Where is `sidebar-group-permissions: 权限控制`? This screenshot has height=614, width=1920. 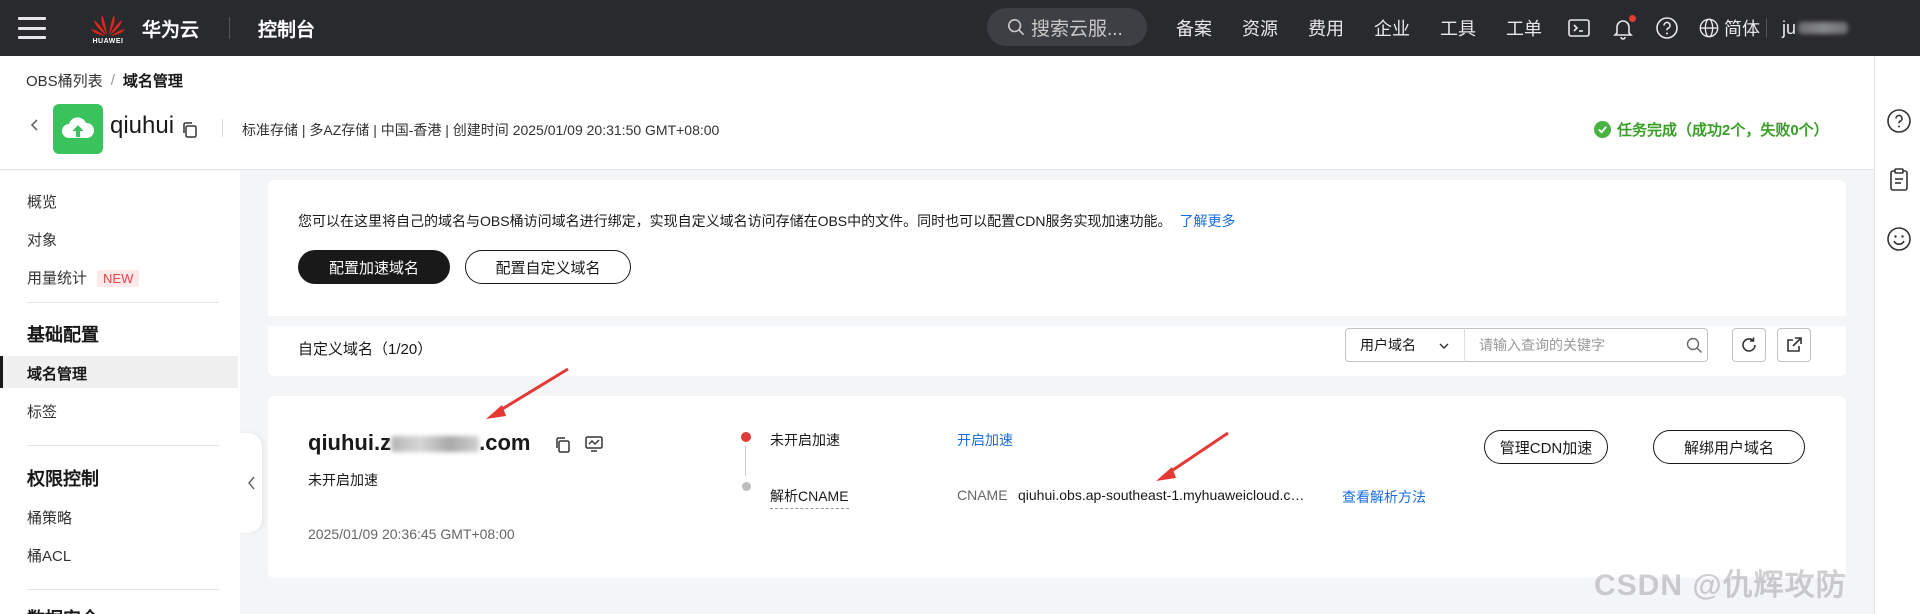 sidebar-group-permissions: 权限控制 is located at coordinates (63, 479).